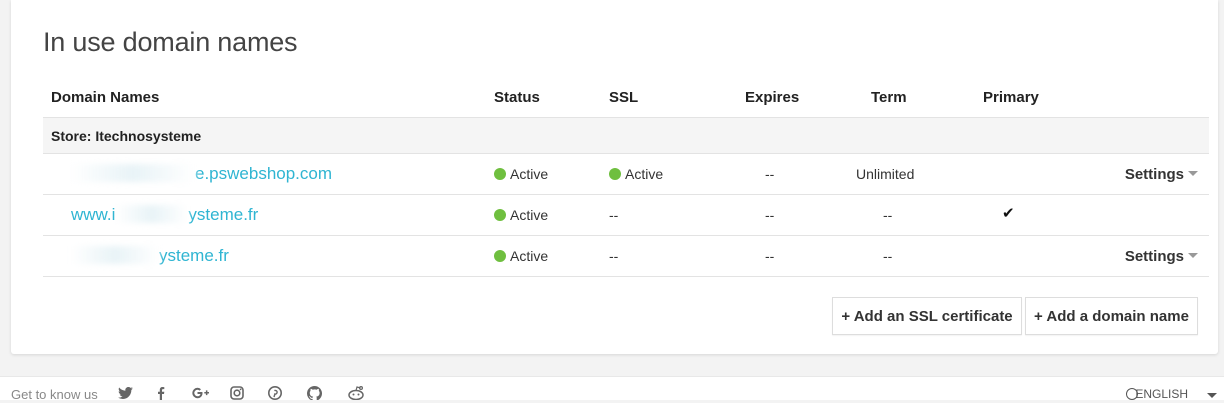  Describe the element at coordinates (125, 394) in the screenshot. I see `twitter-icon` at that location.